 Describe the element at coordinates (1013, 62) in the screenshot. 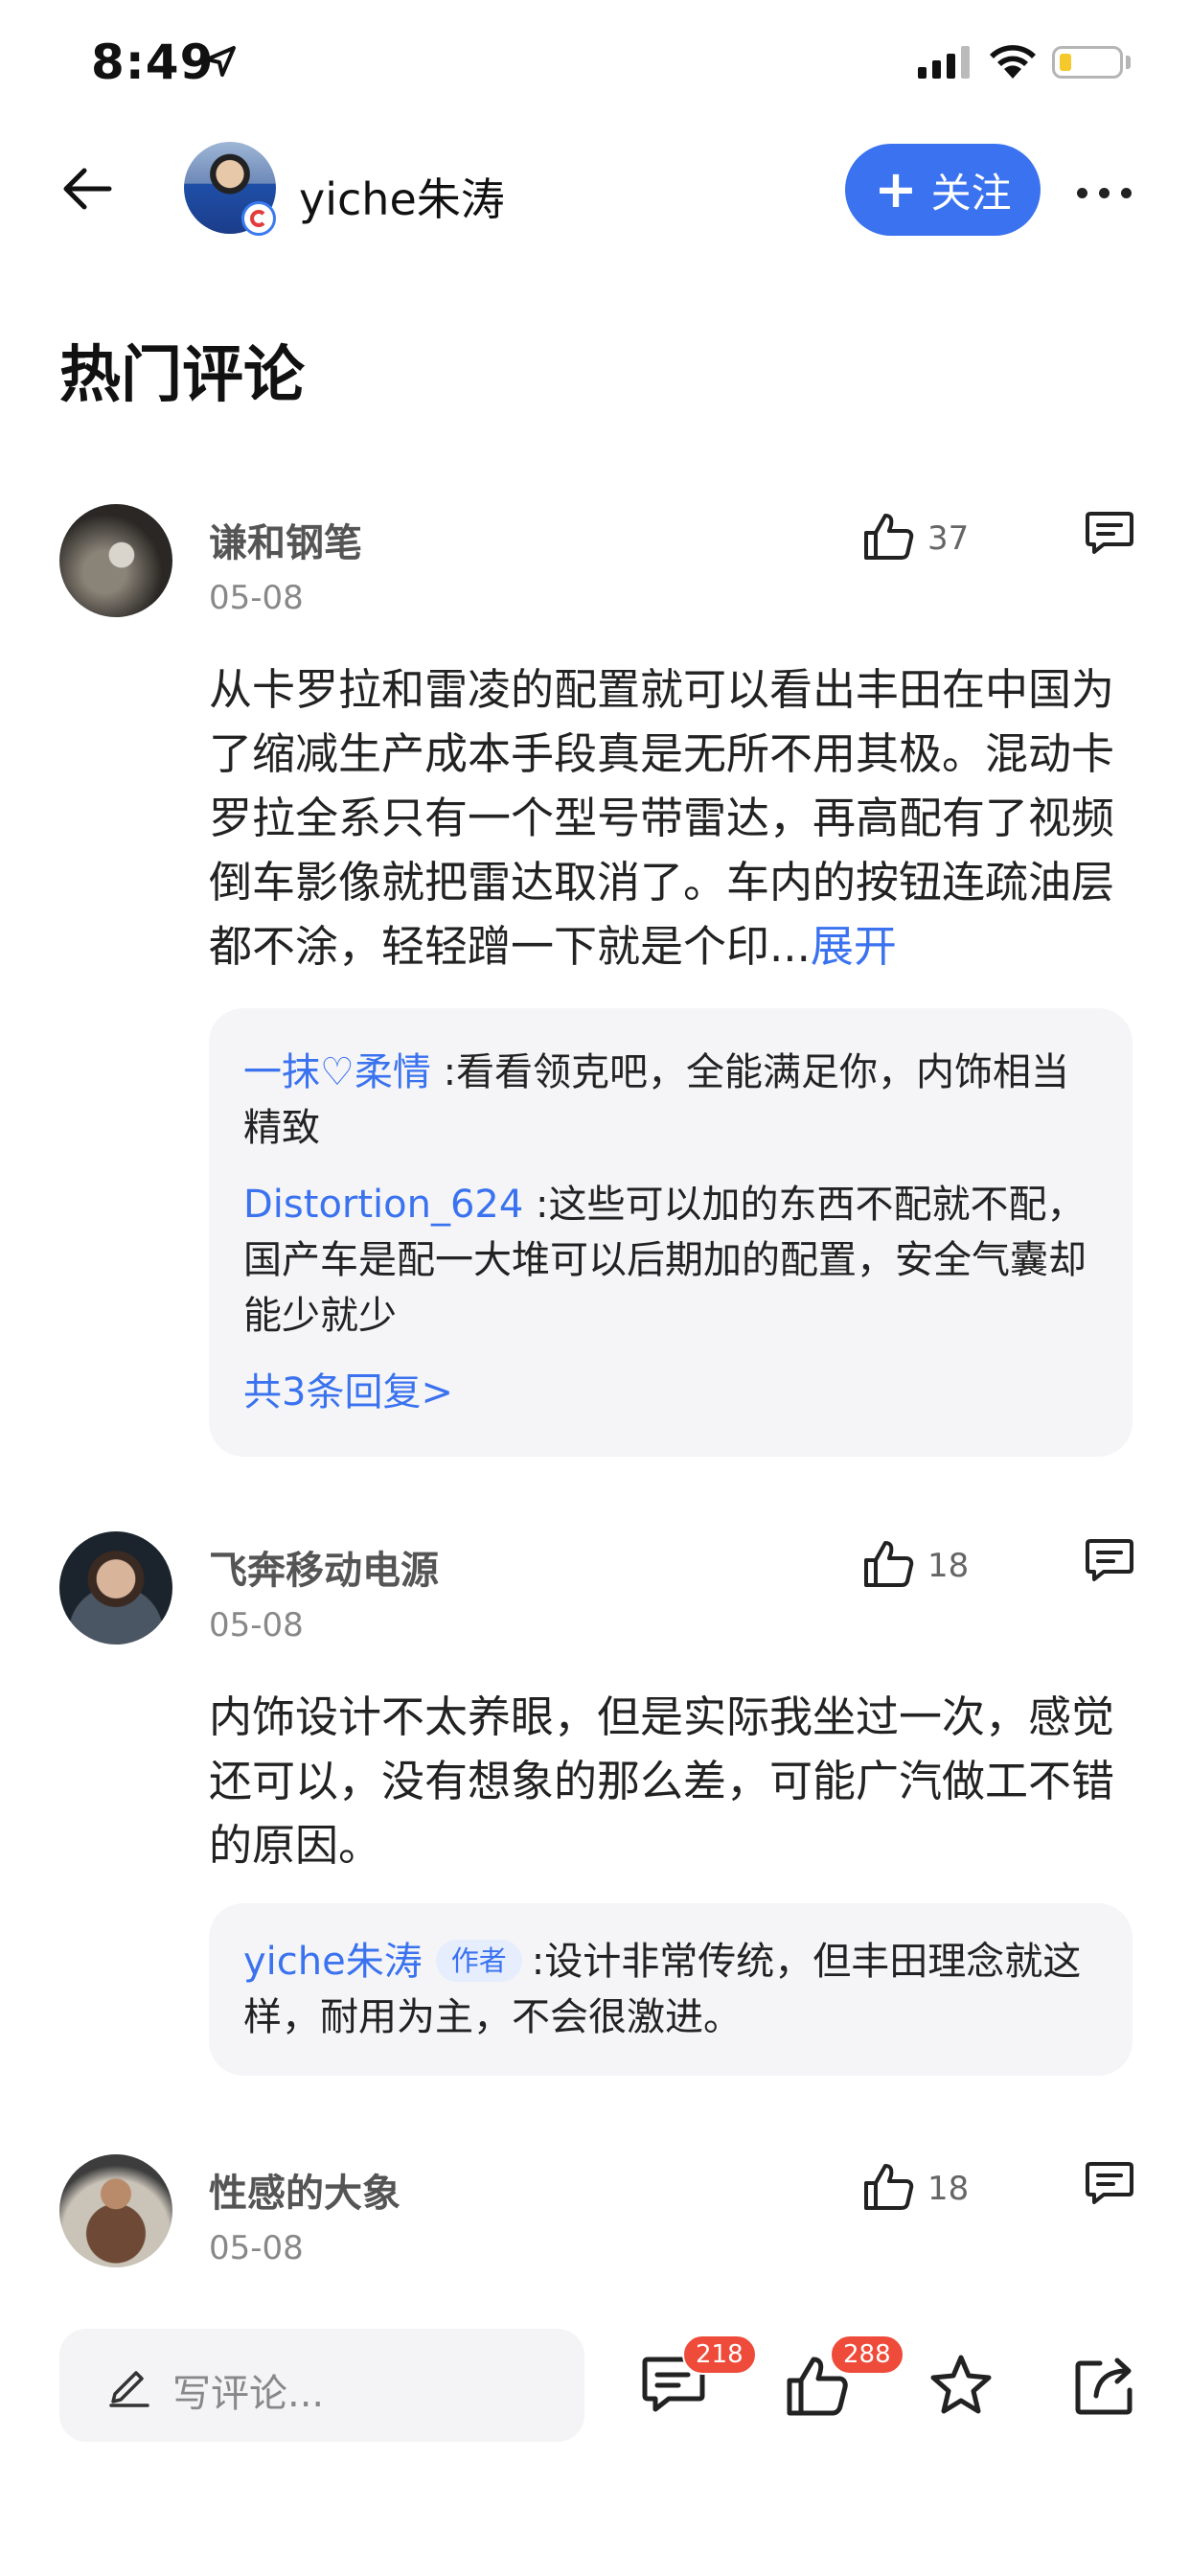

I see `wifi-icon` at that location.